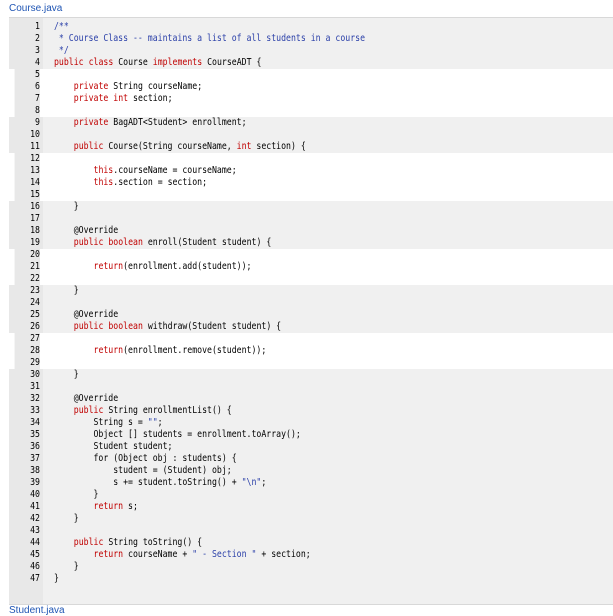 This screenshot has width=613, height=616. I want to click on code-line: 17, so click(311, 219).